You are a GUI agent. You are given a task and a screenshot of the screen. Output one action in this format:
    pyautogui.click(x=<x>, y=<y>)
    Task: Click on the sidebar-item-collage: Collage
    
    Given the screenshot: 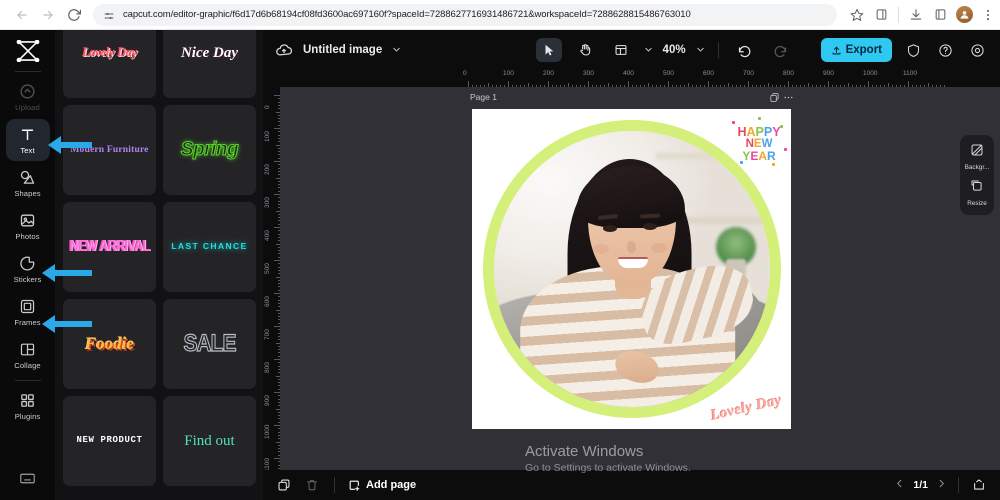 What is the action you would take?
    pyautogui.click(x=28, y=355)
    